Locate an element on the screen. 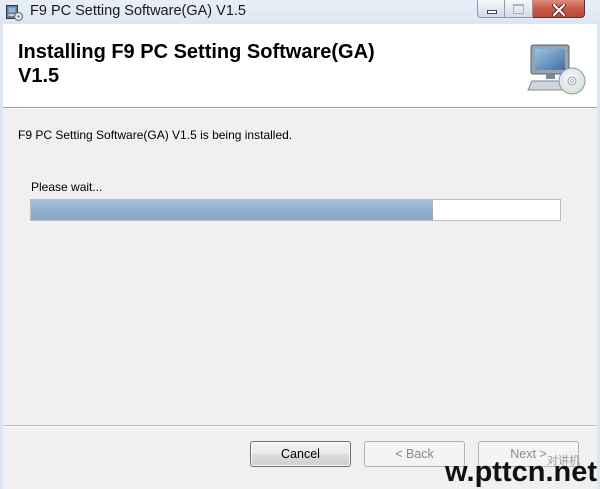 This screenshot has width=600, height=489. progress-fill is located at coordinates (232, 210).